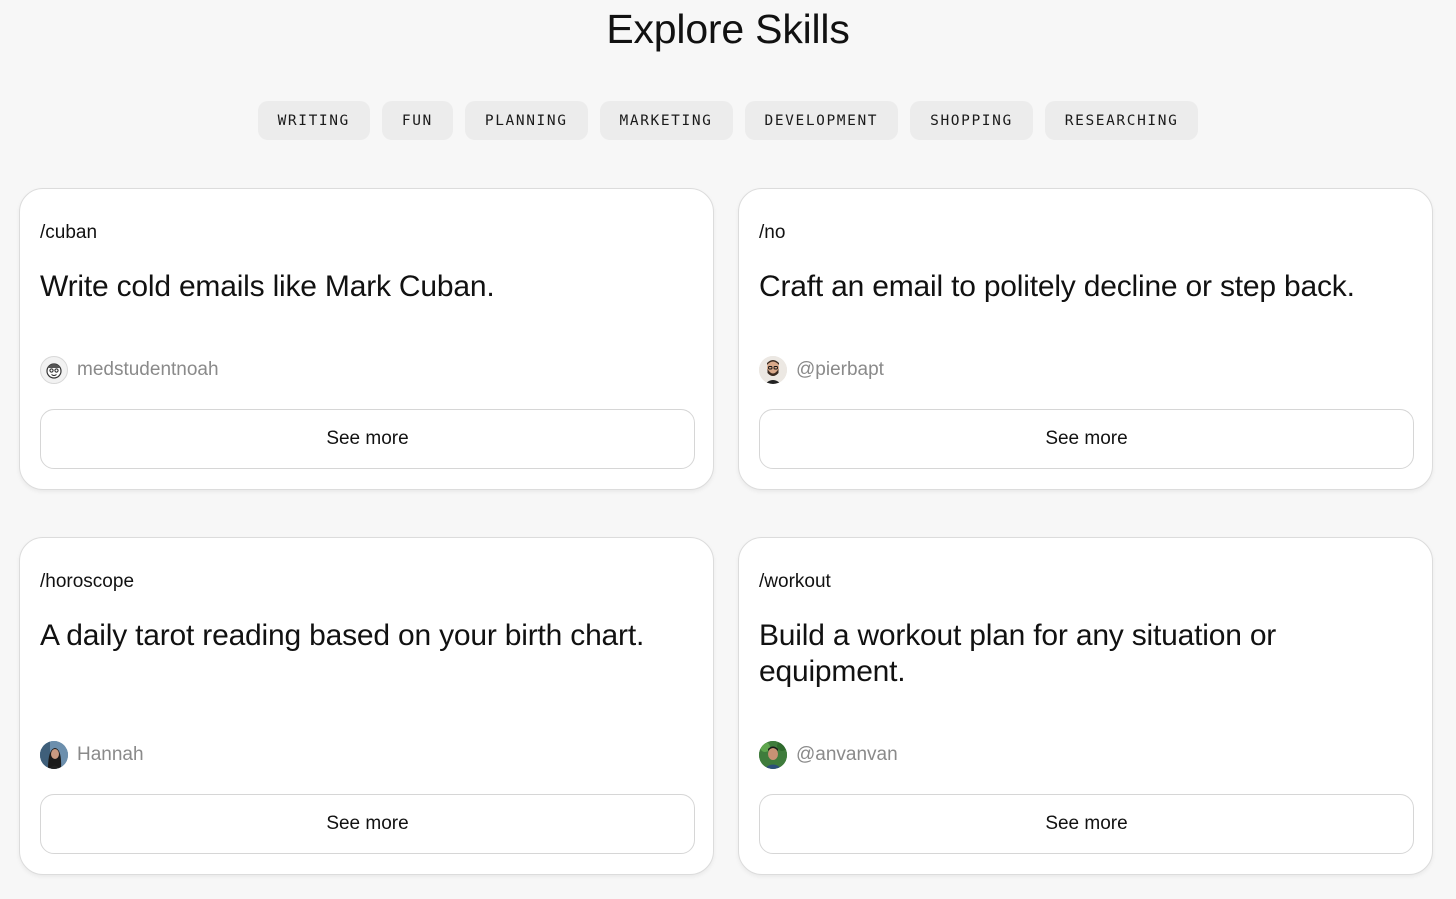 The width and height of the screenshot is (1456, 899). What do you see at coordinates (87, 581) in the screenshot?
I see `skill-command: /horoscope` at bounding box center [87, 581].